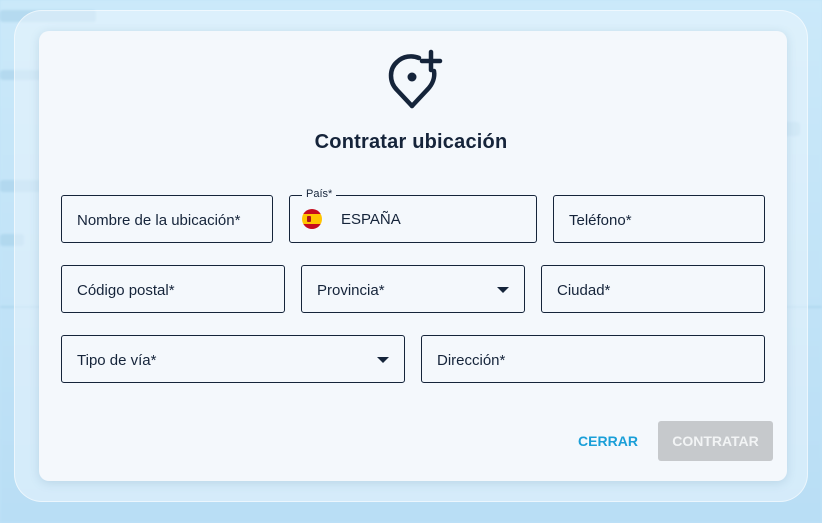 The height and width of the screenshot is (523, 822). Describe the element at coordinates (117, 360) in the screenshot. I see `street-type-placeholder: Tipo de vía*` at that location.